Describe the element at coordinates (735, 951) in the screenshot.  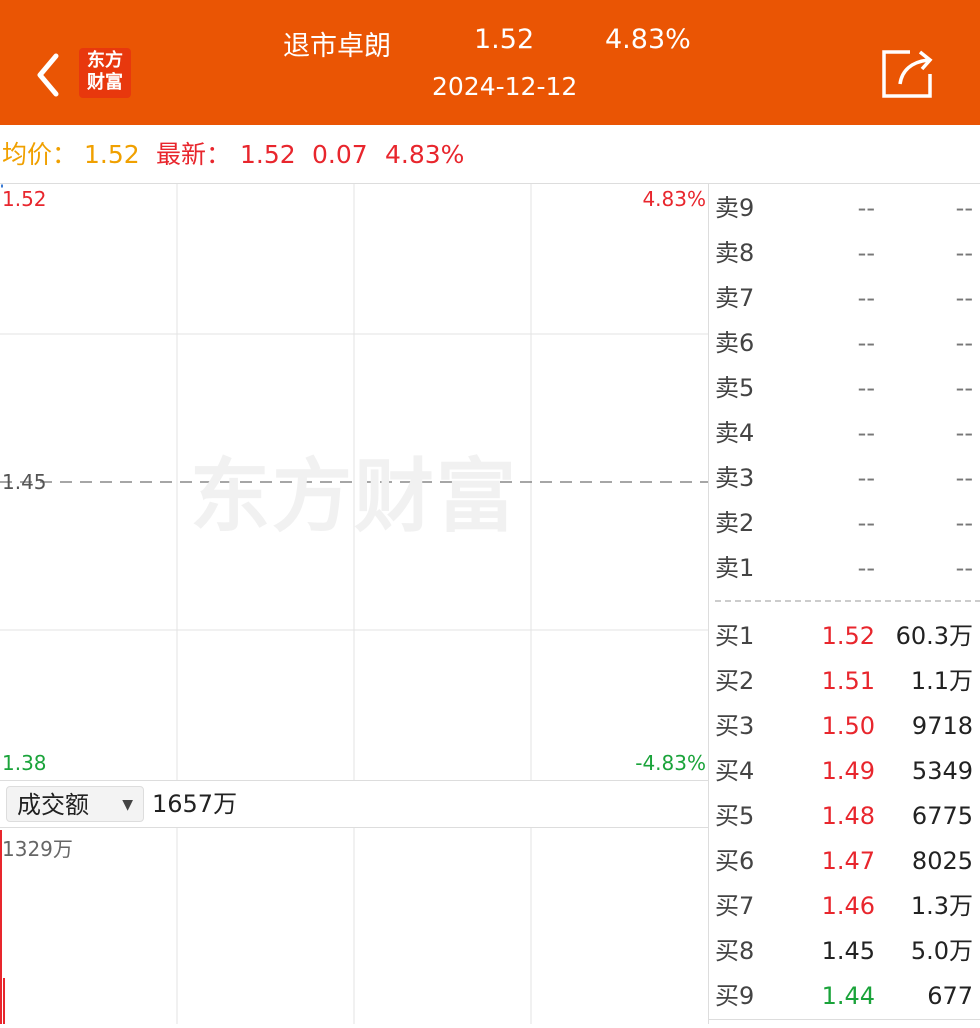
I see `buy-level-label: 买8` at that location.